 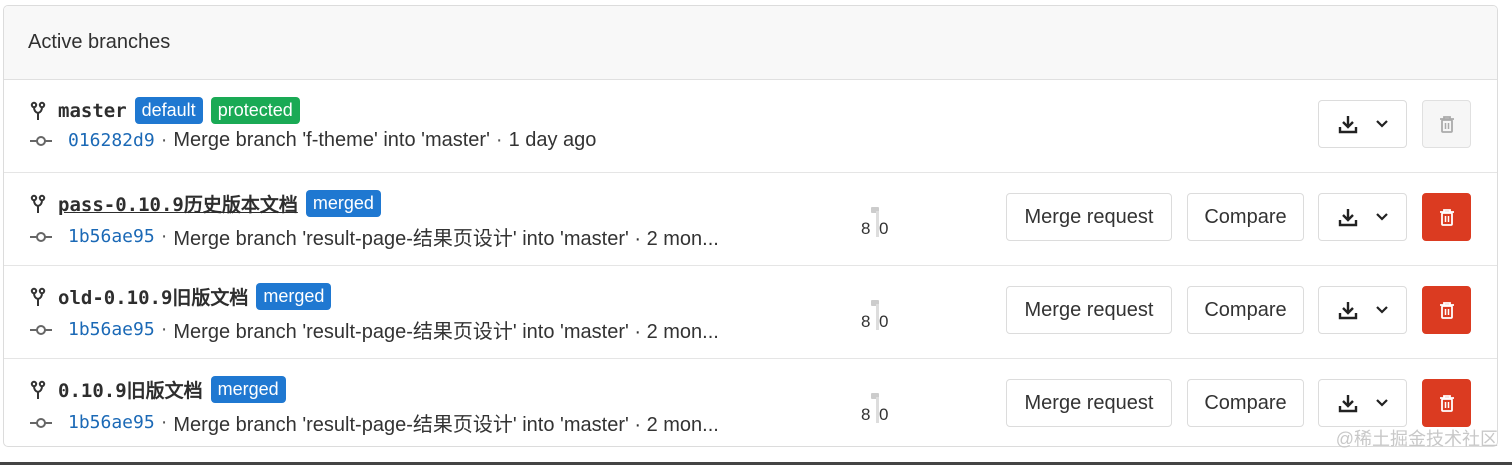 What do you see at coordinates (178, 203) in the screenshot?
I see `branch-name: pass-0.10.9历史版本文档` at bounding box center [178, 203].